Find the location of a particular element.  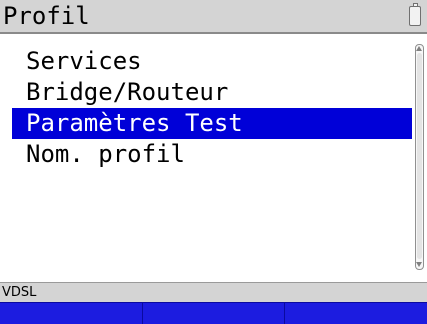

scroll-up-arrow-icon is located at coordinates (419, 49).